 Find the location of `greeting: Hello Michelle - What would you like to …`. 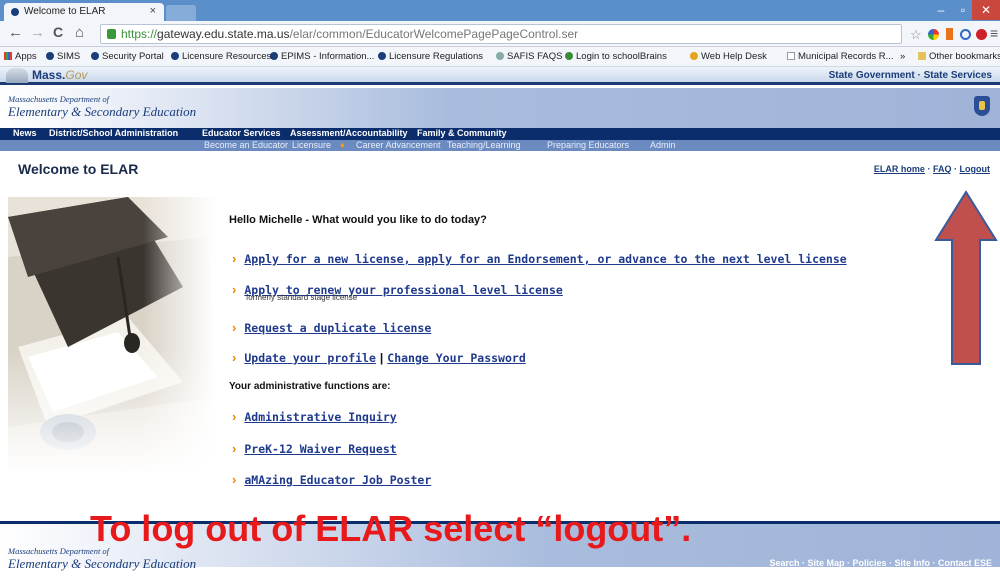

greeting: Hello Michelle - What would you like to … is located at coordinates (358, 220).